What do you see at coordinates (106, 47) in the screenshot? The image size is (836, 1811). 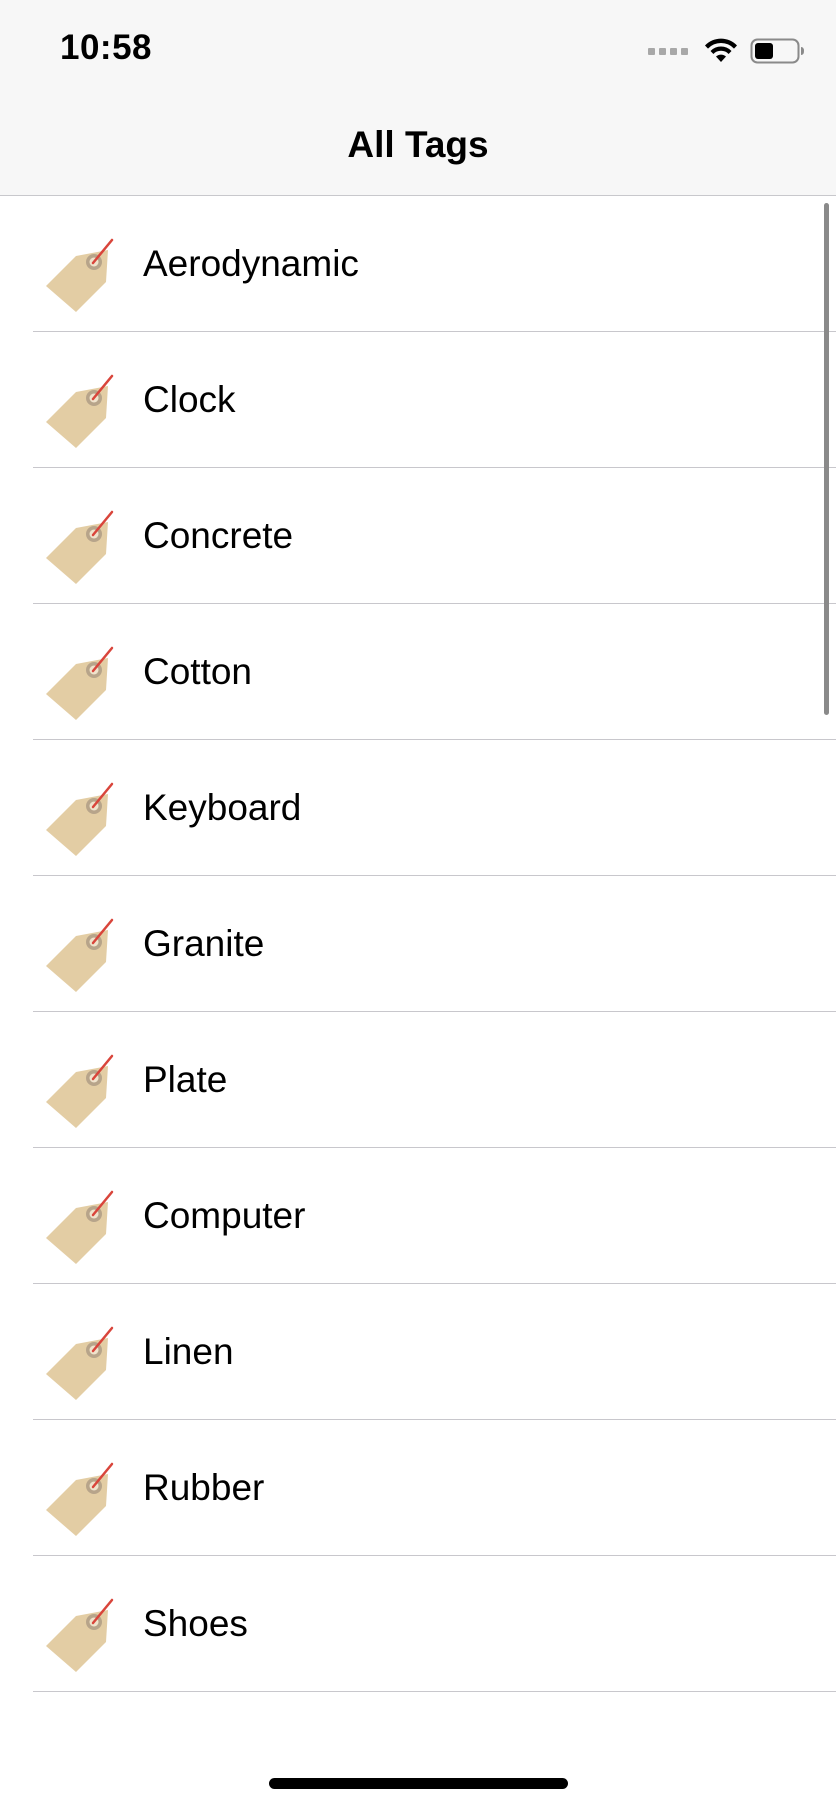 I see `status-time: 10:58` at bounding box center [106, 47].